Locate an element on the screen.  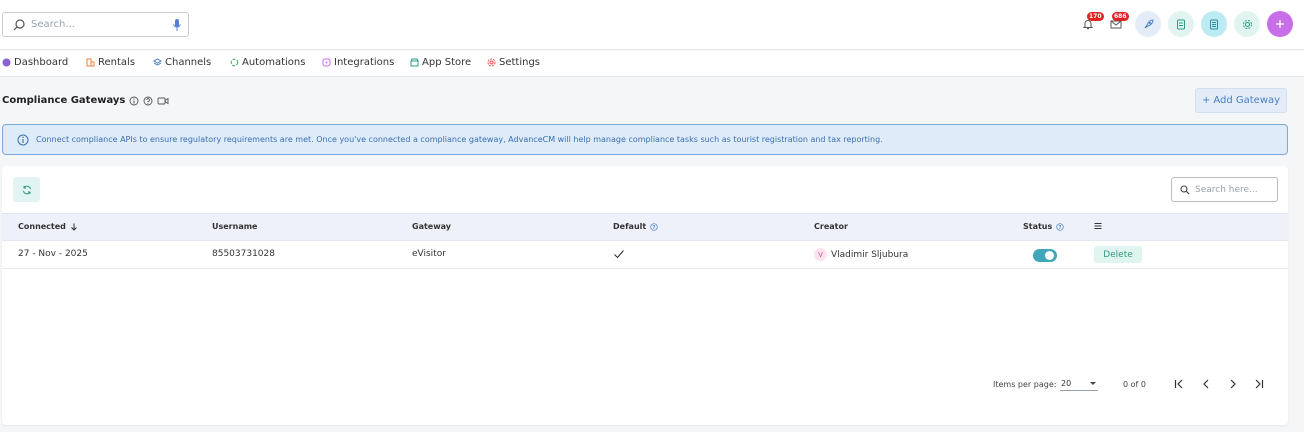
cell-gateway: eVisitor is located at coordinates (429, 254).